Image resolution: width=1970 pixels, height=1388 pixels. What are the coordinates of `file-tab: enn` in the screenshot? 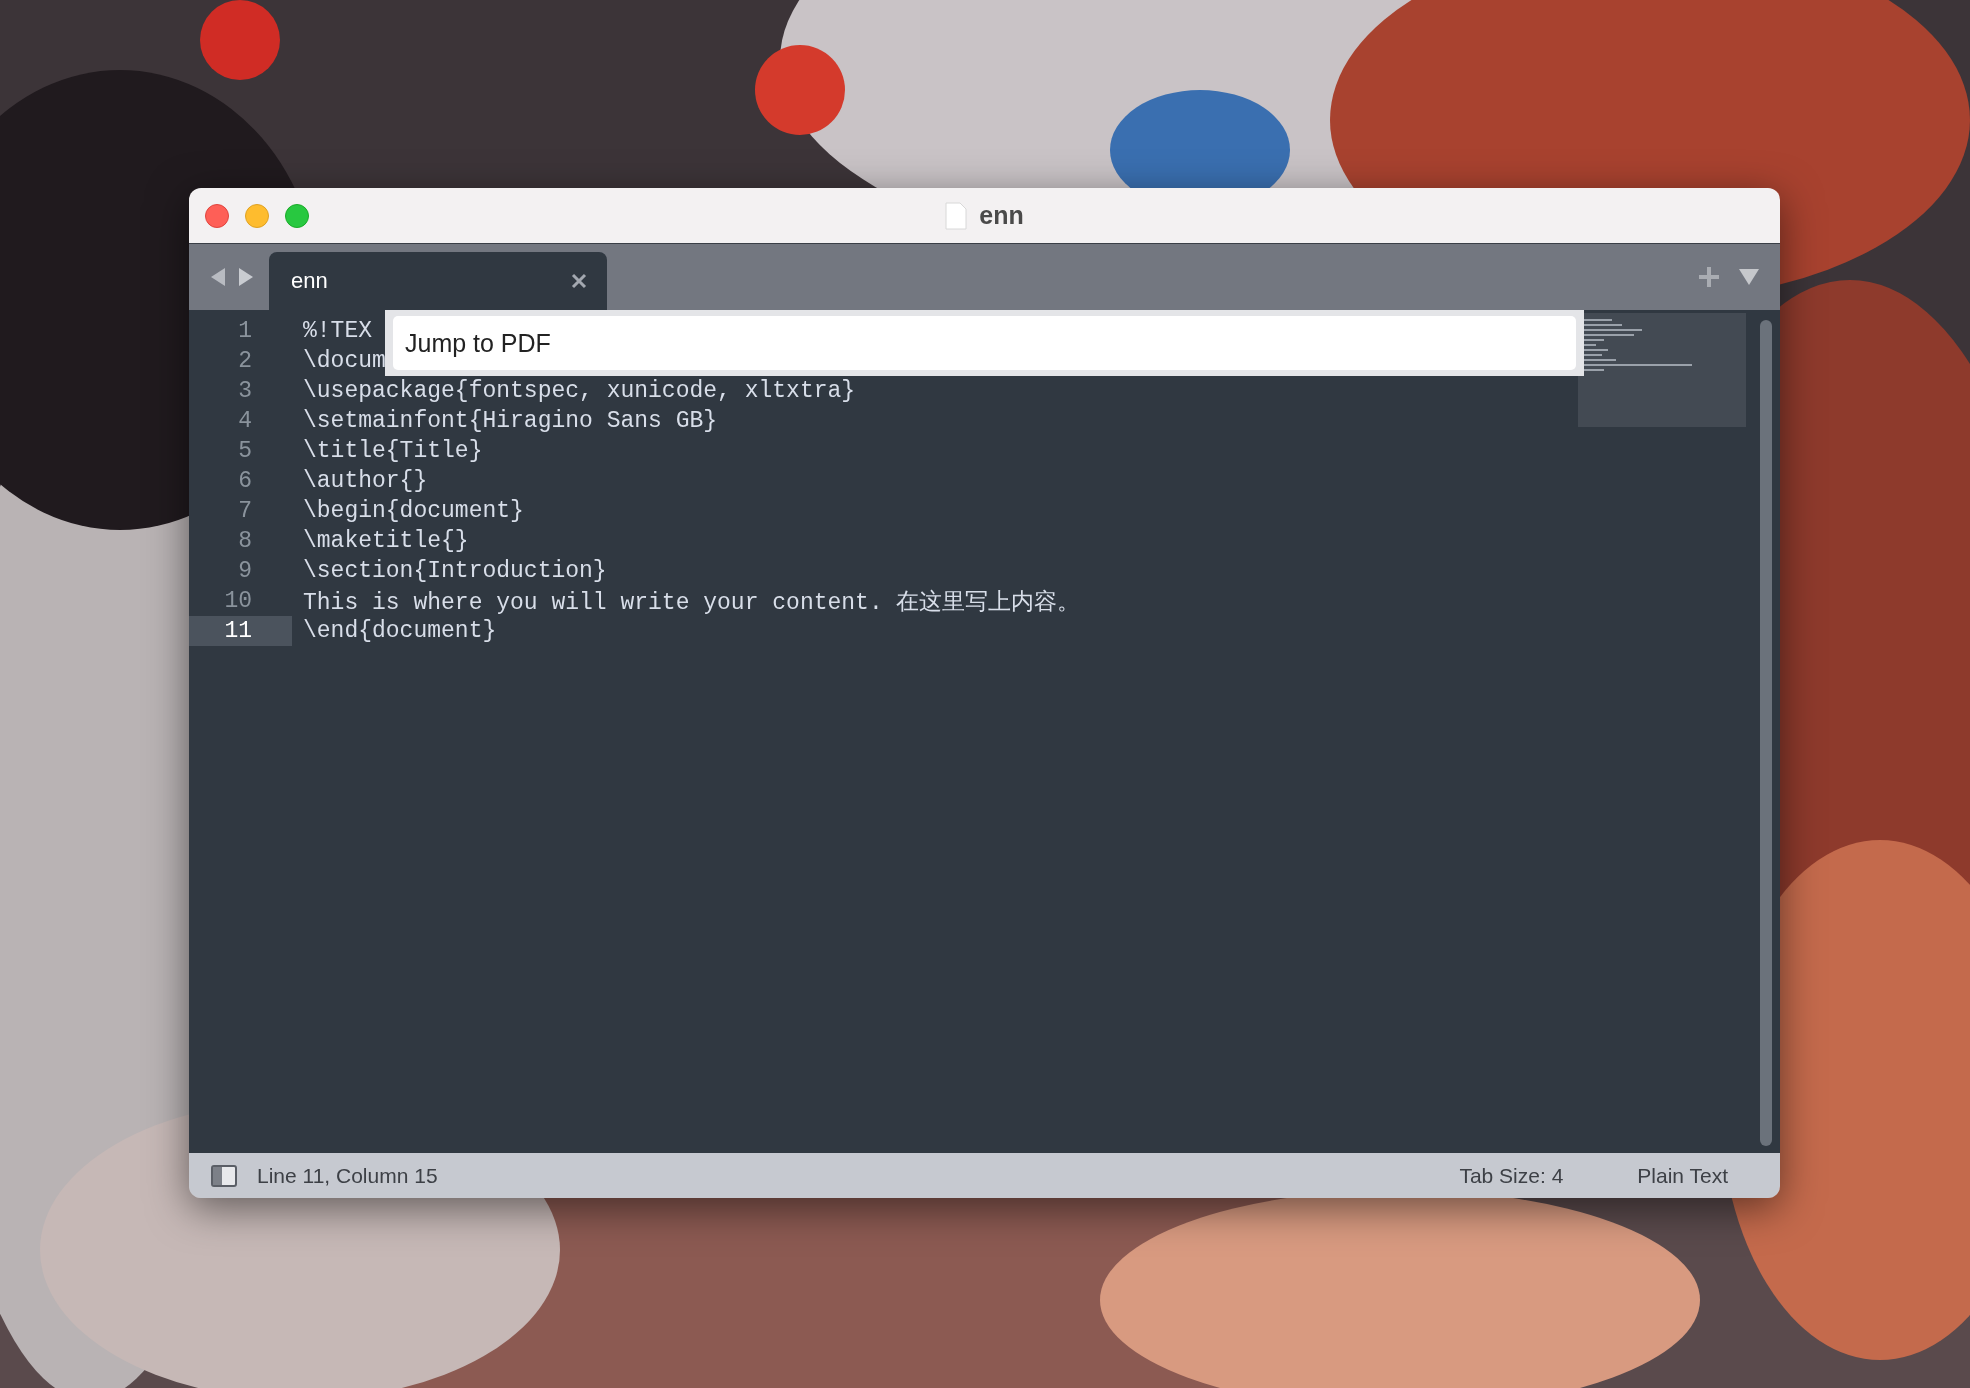 It's located at (438, 281).